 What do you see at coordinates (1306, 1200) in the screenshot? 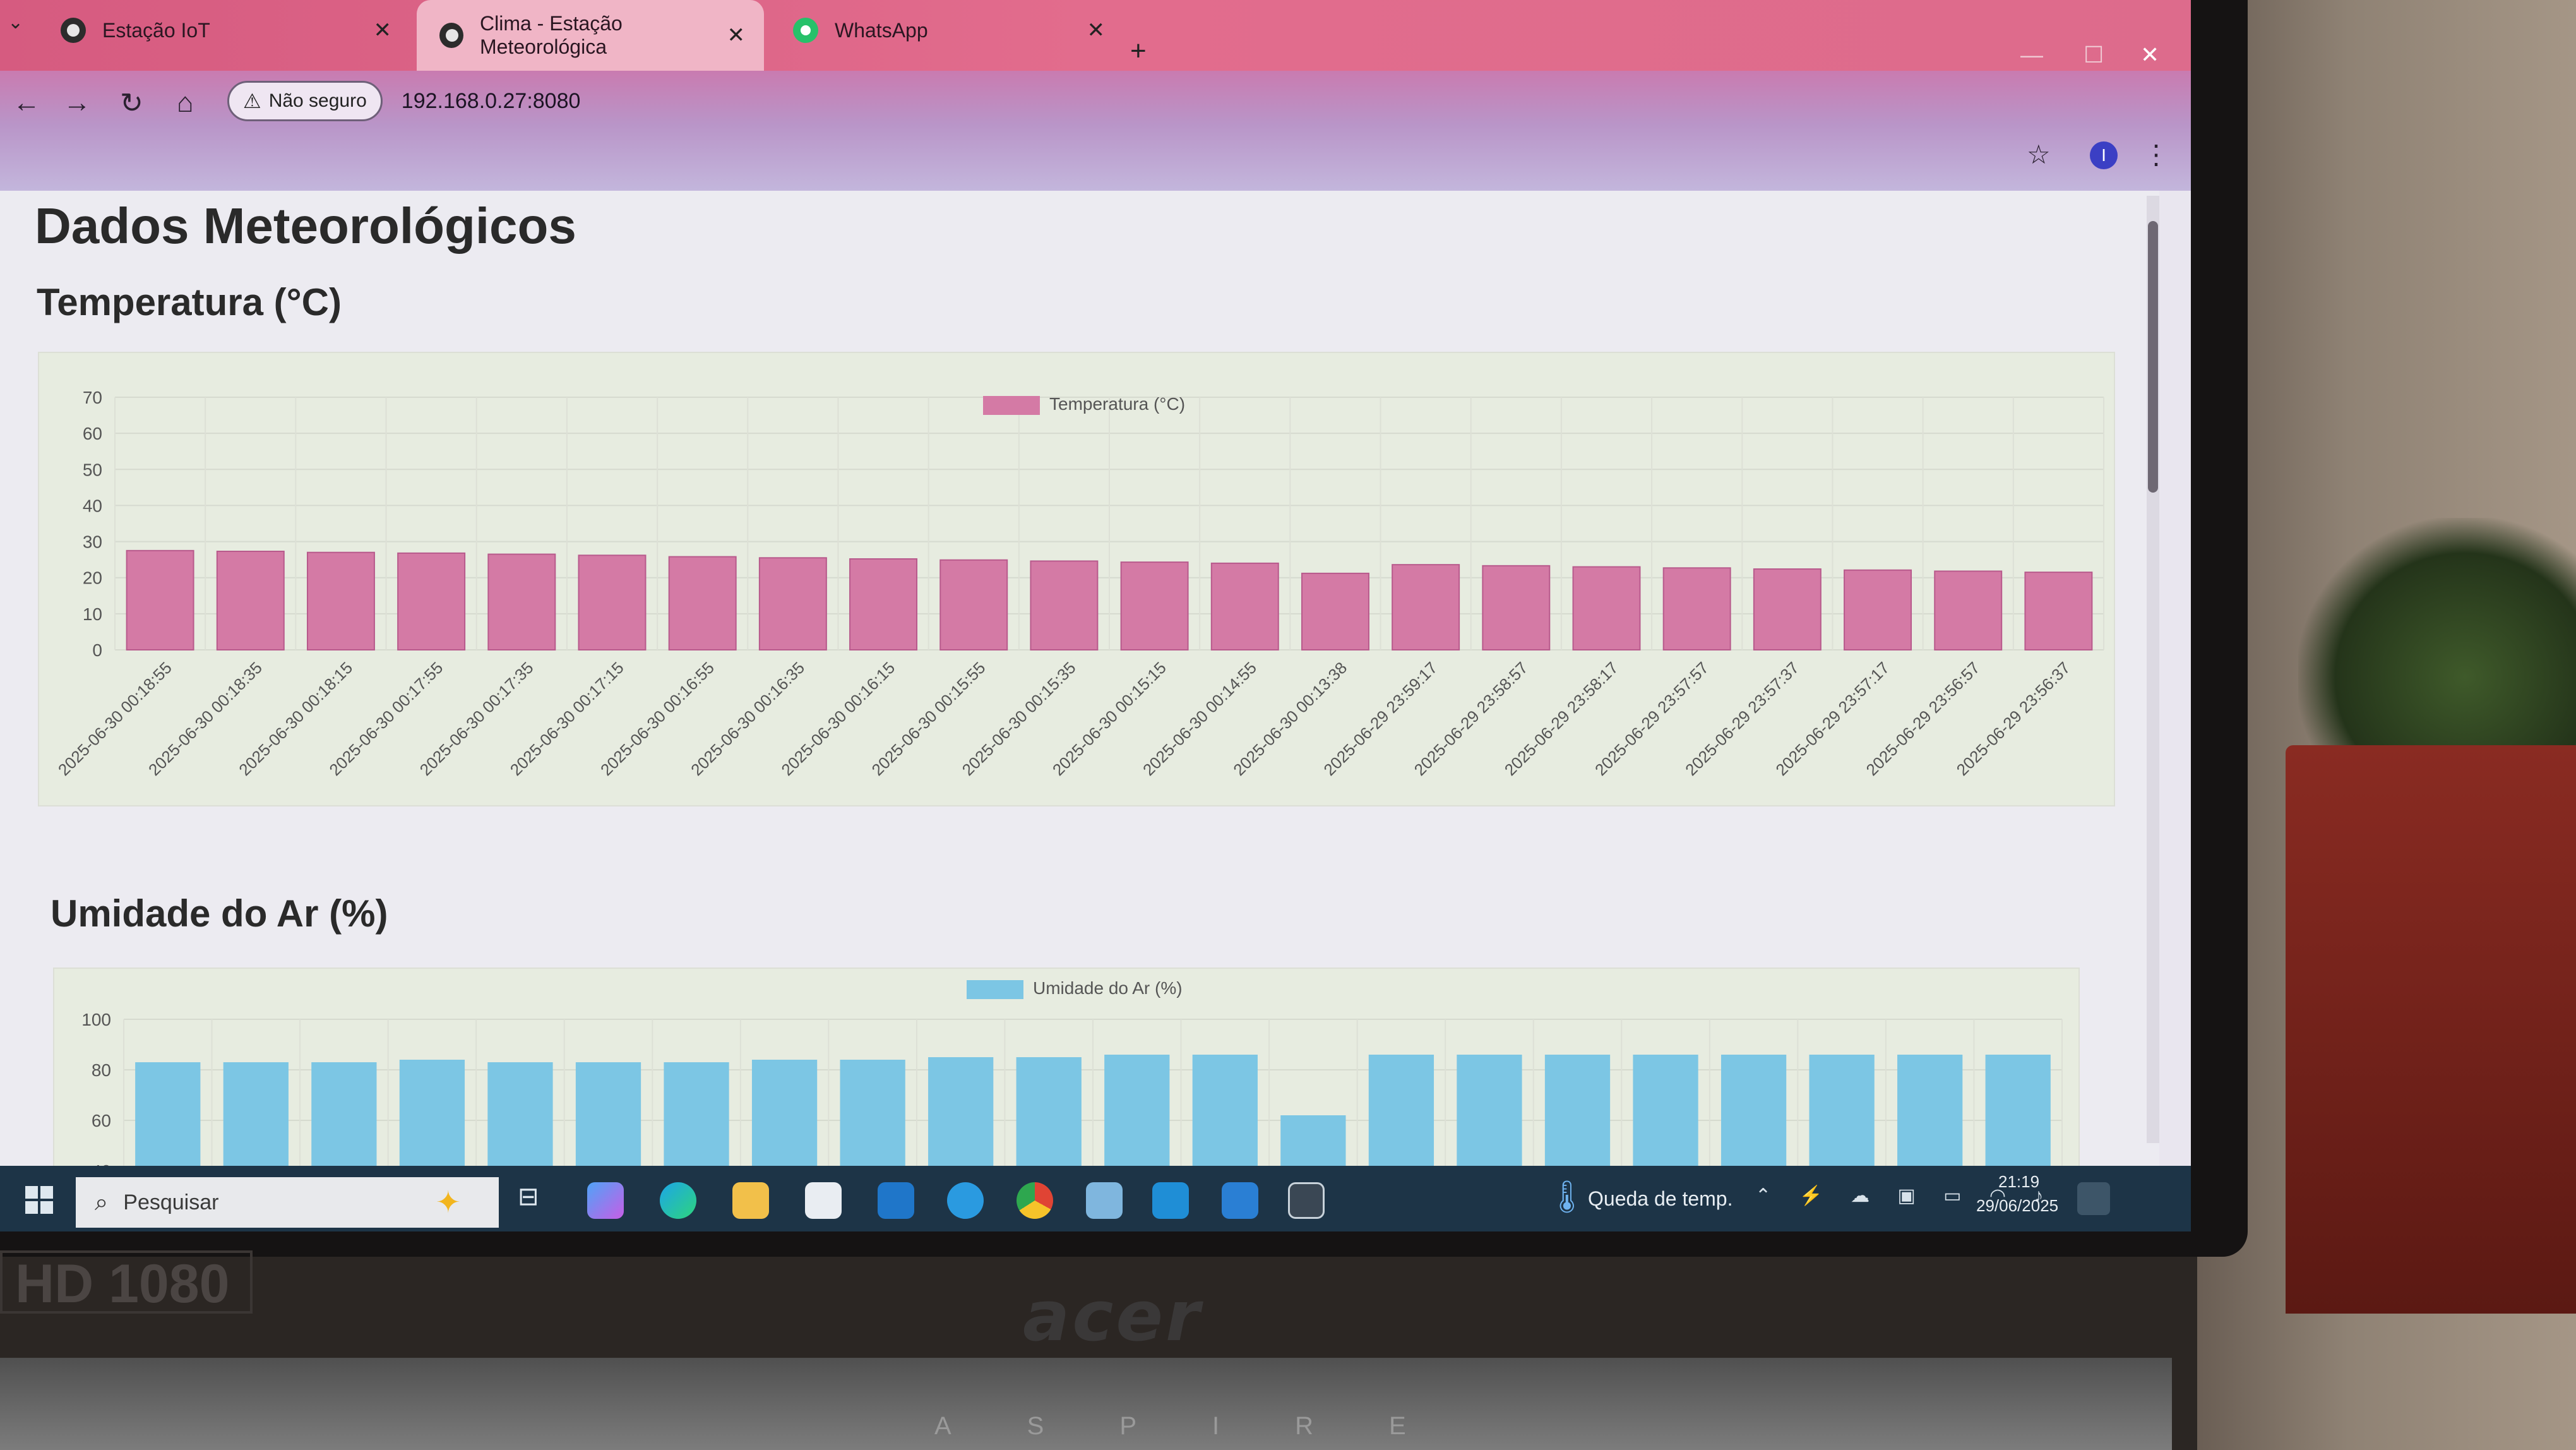
I see `terminal-icon` at bounding box center [1306, 1200].